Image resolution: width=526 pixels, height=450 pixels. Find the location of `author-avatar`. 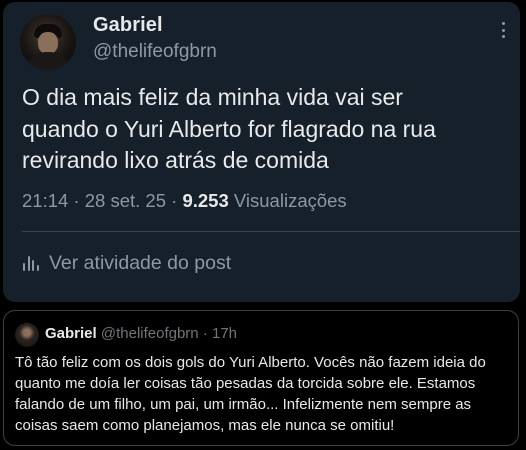

author-avatar is located at coordinates (48, 42).